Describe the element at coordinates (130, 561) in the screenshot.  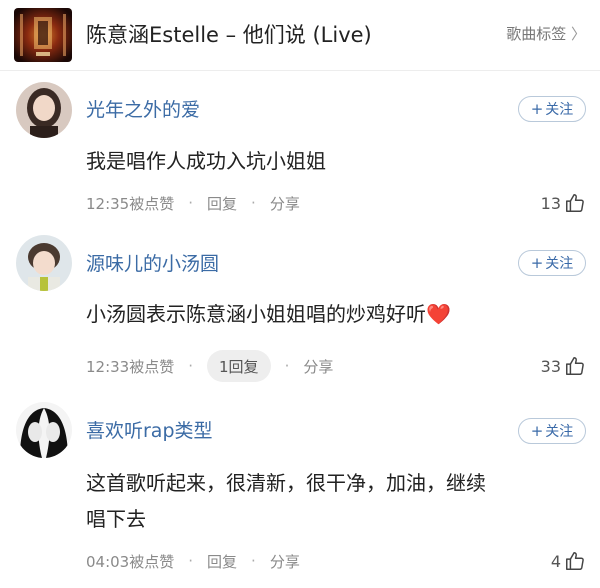
I see `comment-time: 04:03被点赞` at that location.